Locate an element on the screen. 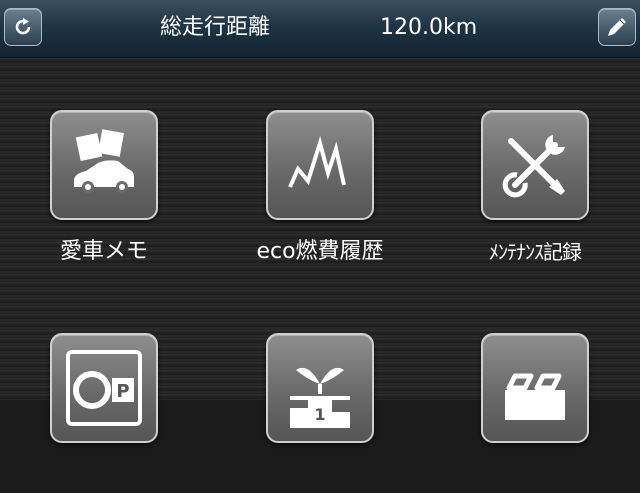  total-distance-title: 総走行距離 is located at coordinates (215, 27).